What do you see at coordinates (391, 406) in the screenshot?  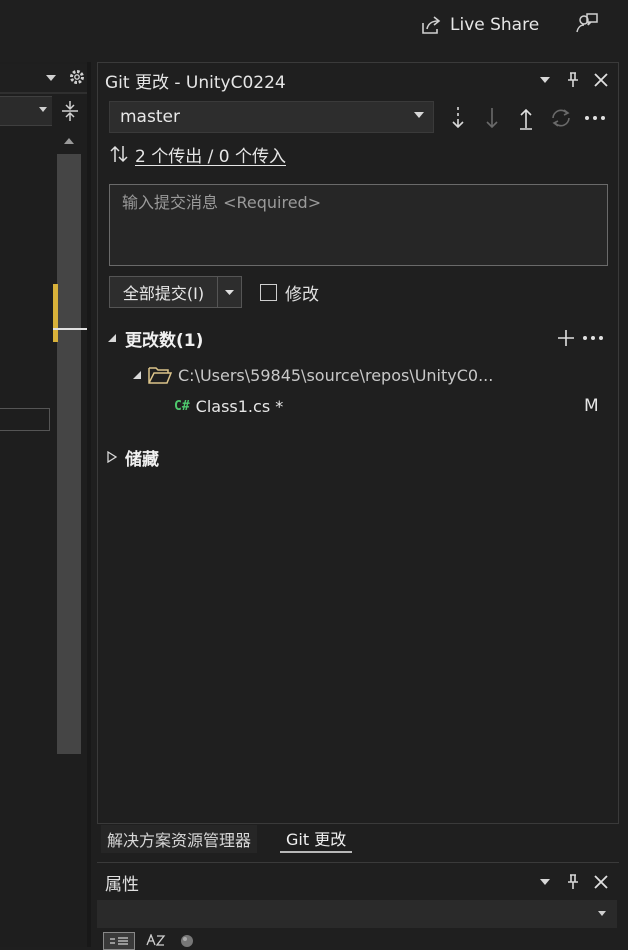 I see `changed-file-item: C# Class1.cs *` at bounding box center [391, 406].